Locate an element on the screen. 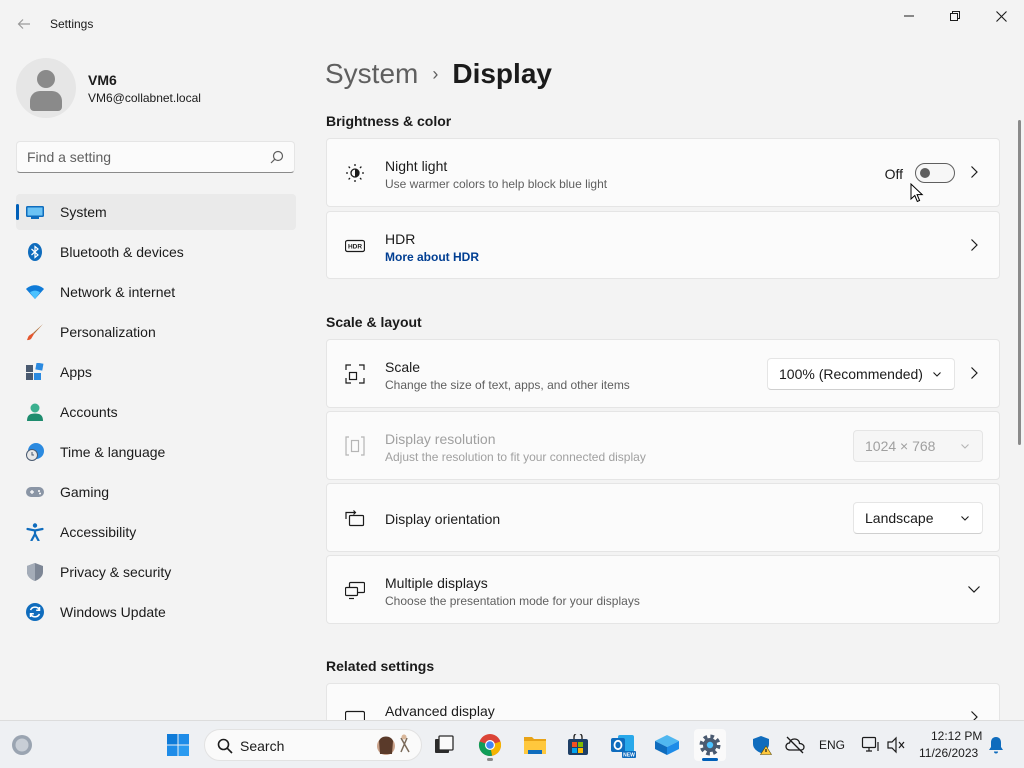  sidebar-item-apps: Apps is located at coordinates (156, 372).